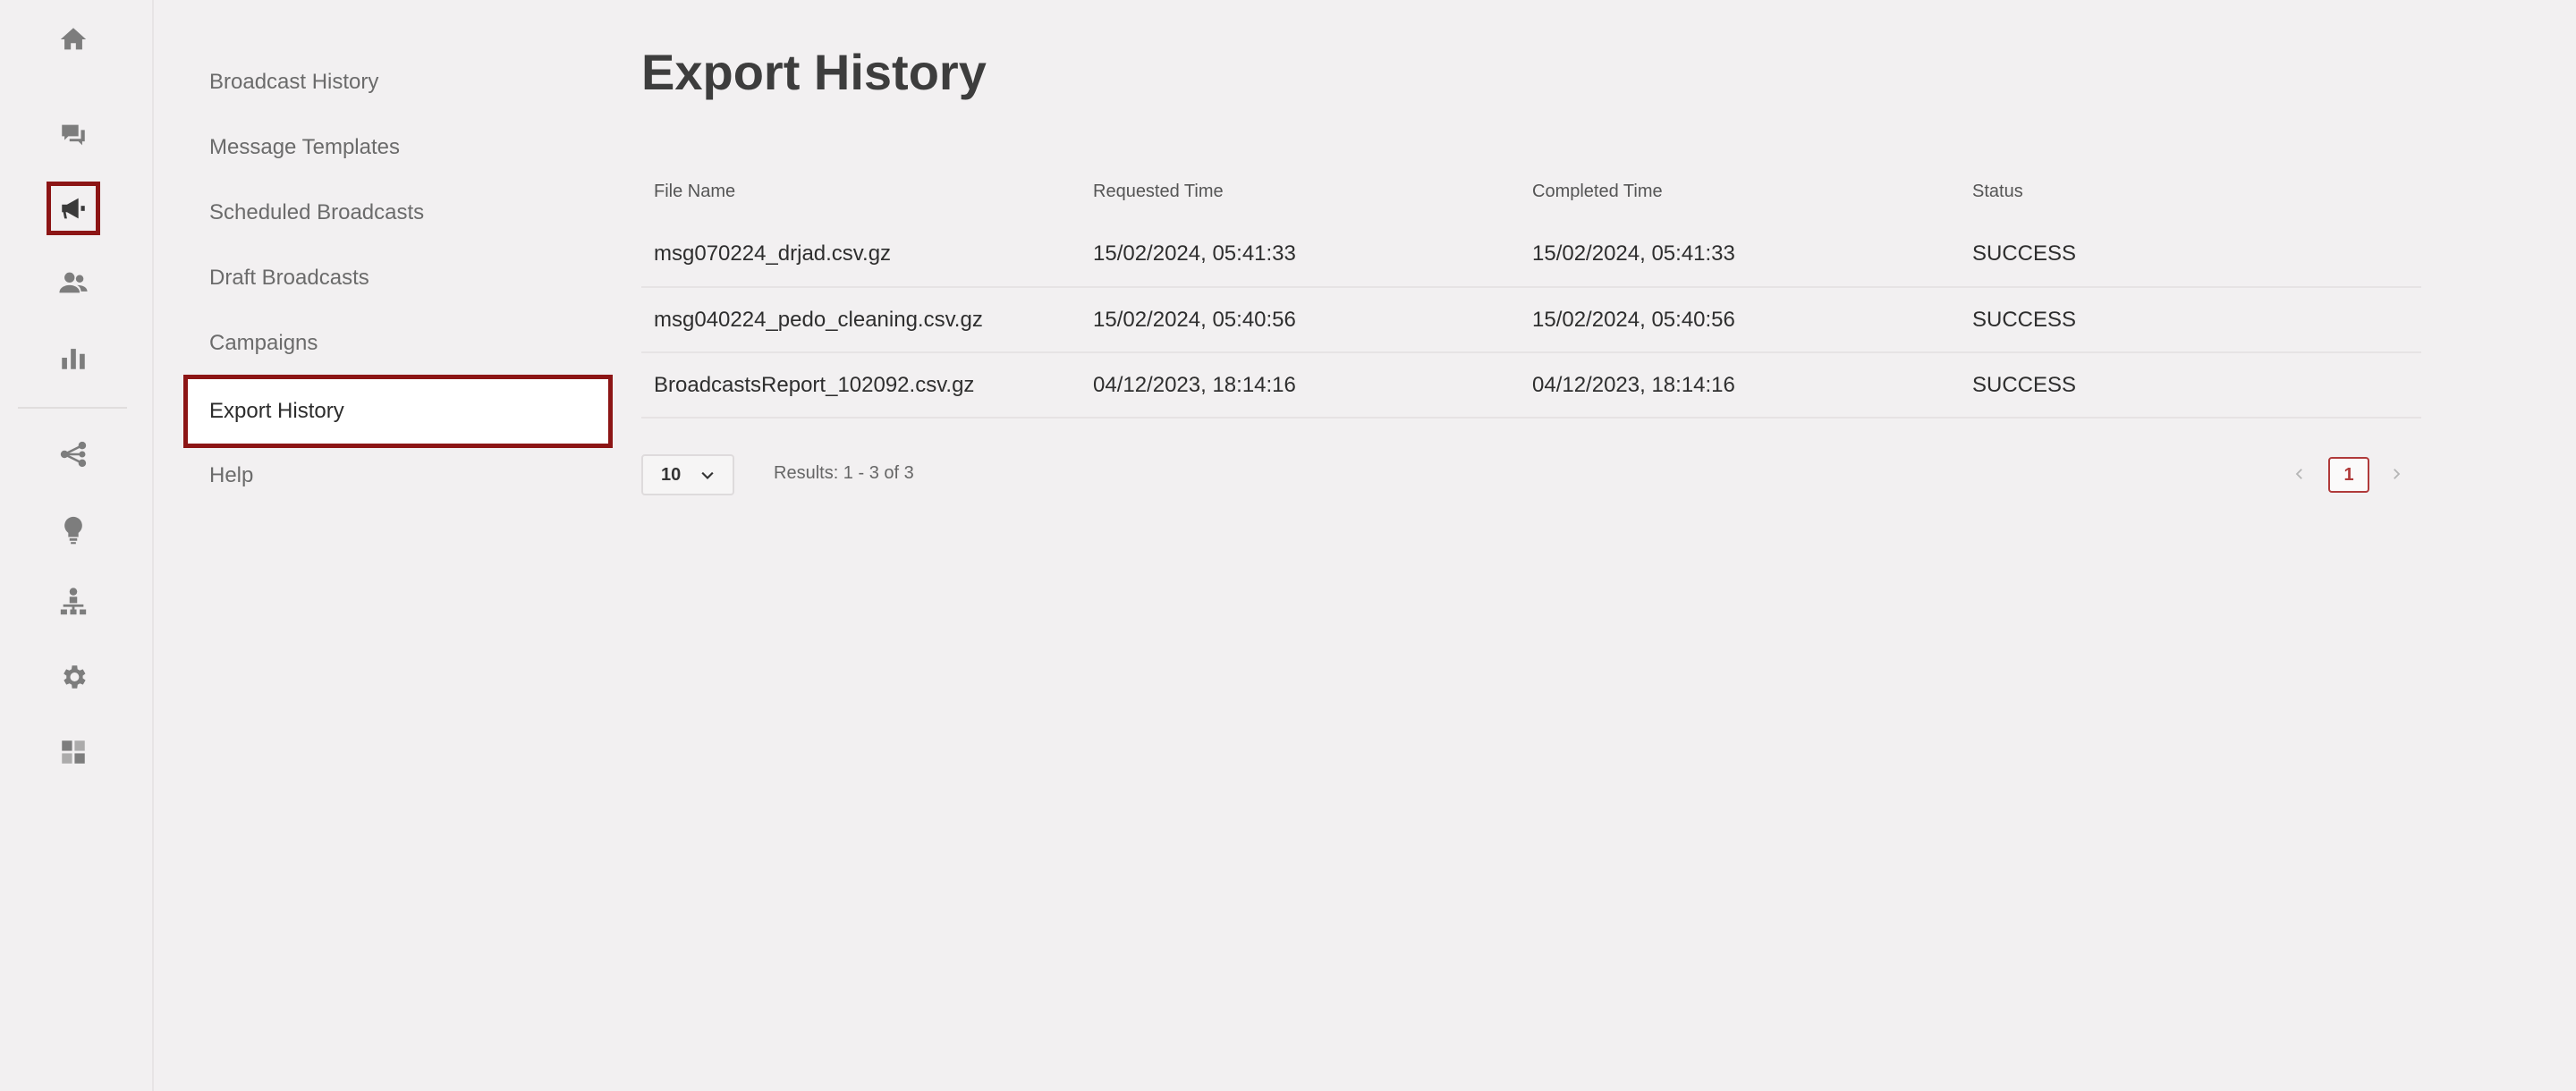 The width and height of the screenshot is (2576, 1091). Describe the element at coordinates (2348, 475) in the screenshot. I see `pagination-page-current: 1` at that location.